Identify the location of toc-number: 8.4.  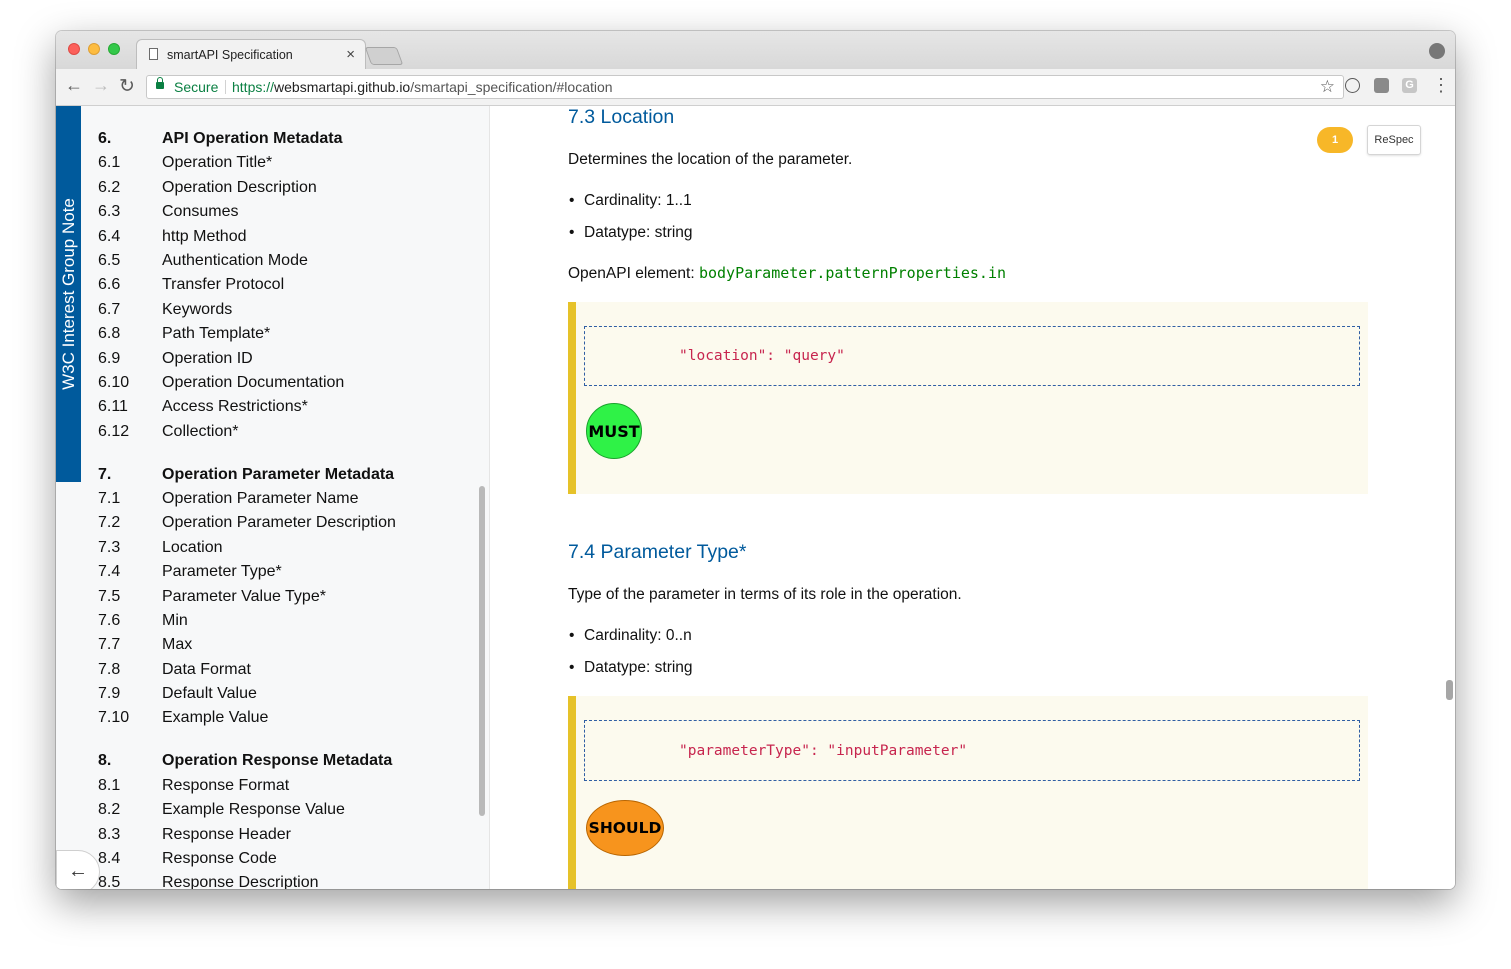
(109, 858).